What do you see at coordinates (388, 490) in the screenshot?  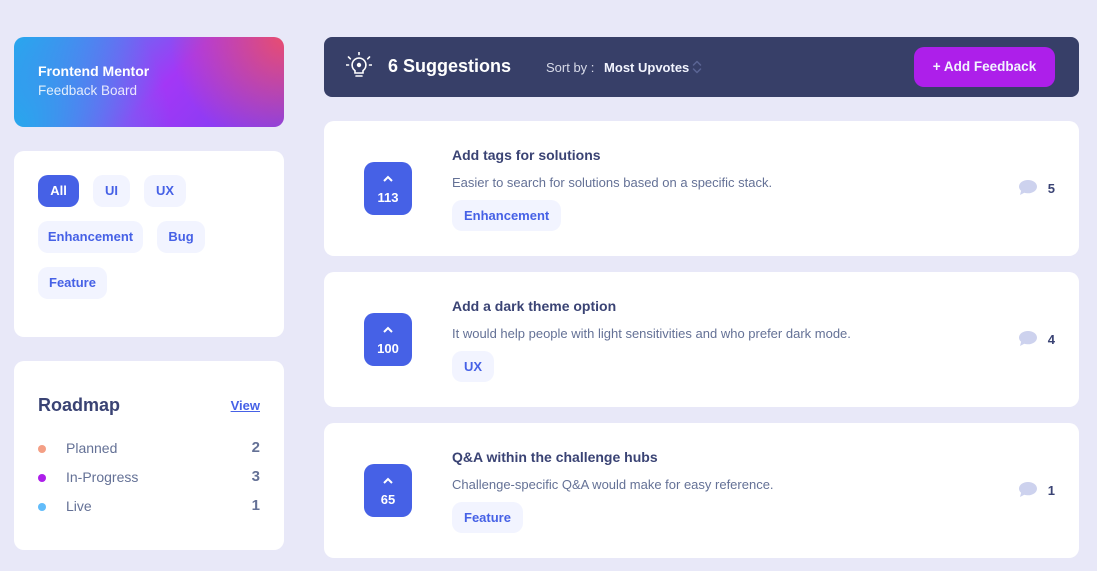 I see `upvote-button: 65` at bounding box center [388, 490].